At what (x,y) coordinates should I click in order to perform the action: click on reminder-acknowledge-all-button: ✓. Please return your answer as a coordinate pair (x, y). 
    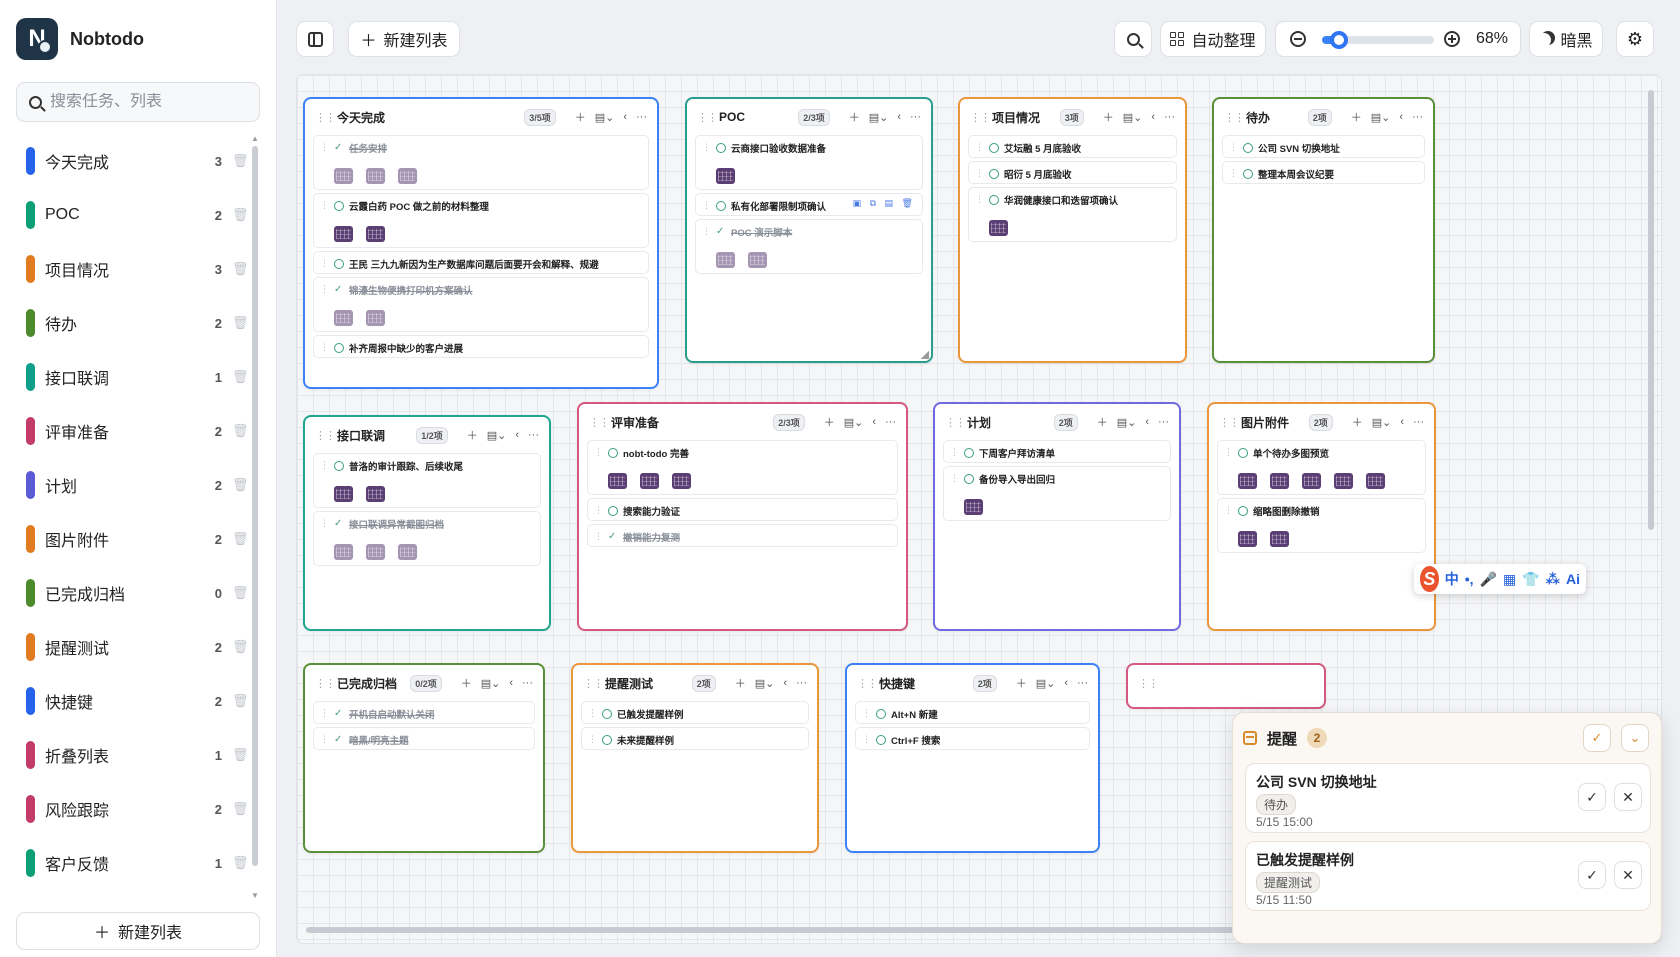
    Looking at the image, I should click on (1597, 738).